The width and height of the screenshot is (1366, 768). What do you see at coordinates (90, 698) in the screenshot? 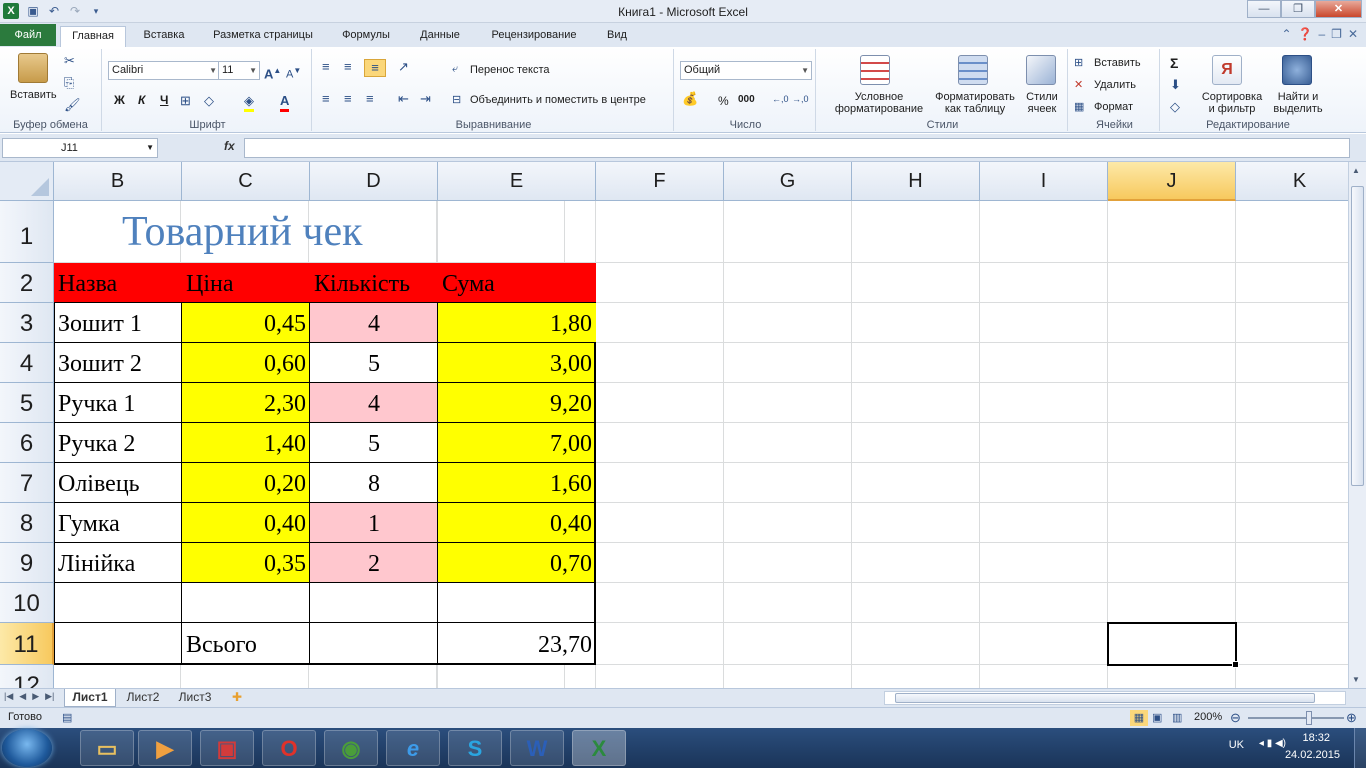
I see `sheet-tab-1: Лист1` at bounding box center [90, 698].